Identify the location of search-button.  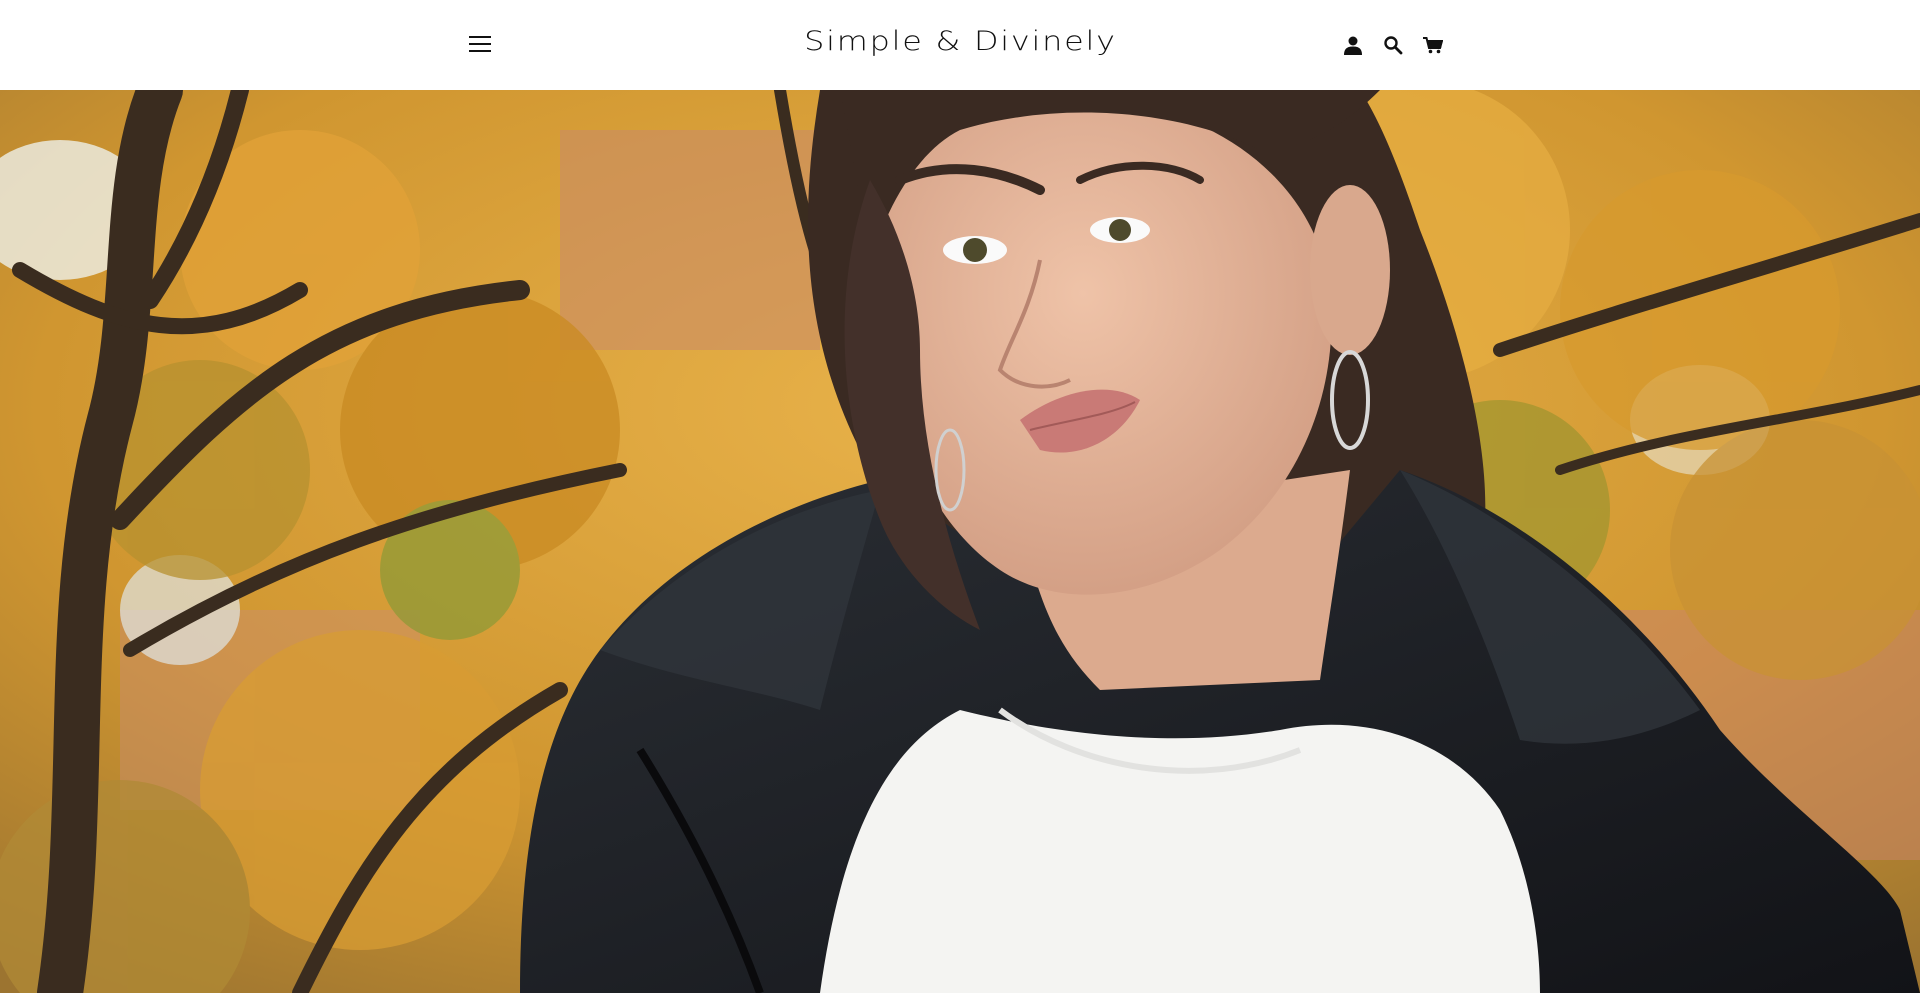
(1393, 45).